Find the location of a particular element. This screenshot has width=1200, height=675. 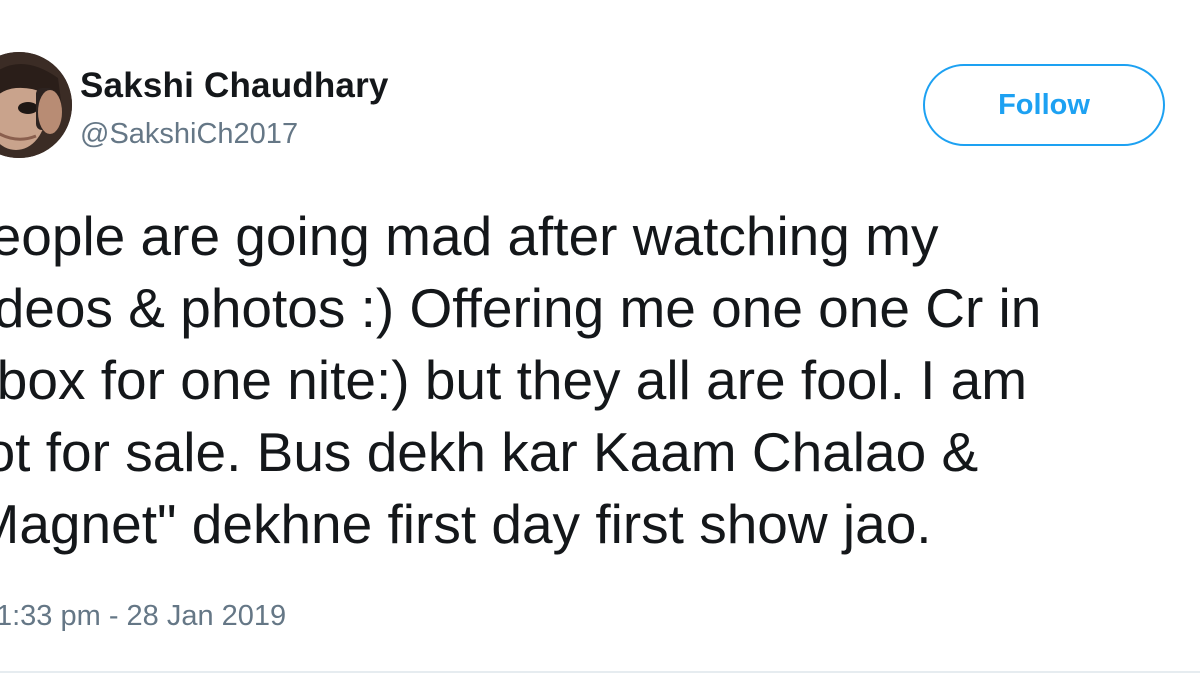

tweet-text-line: People are going mad after watching my is located at coordinates (469, 236).